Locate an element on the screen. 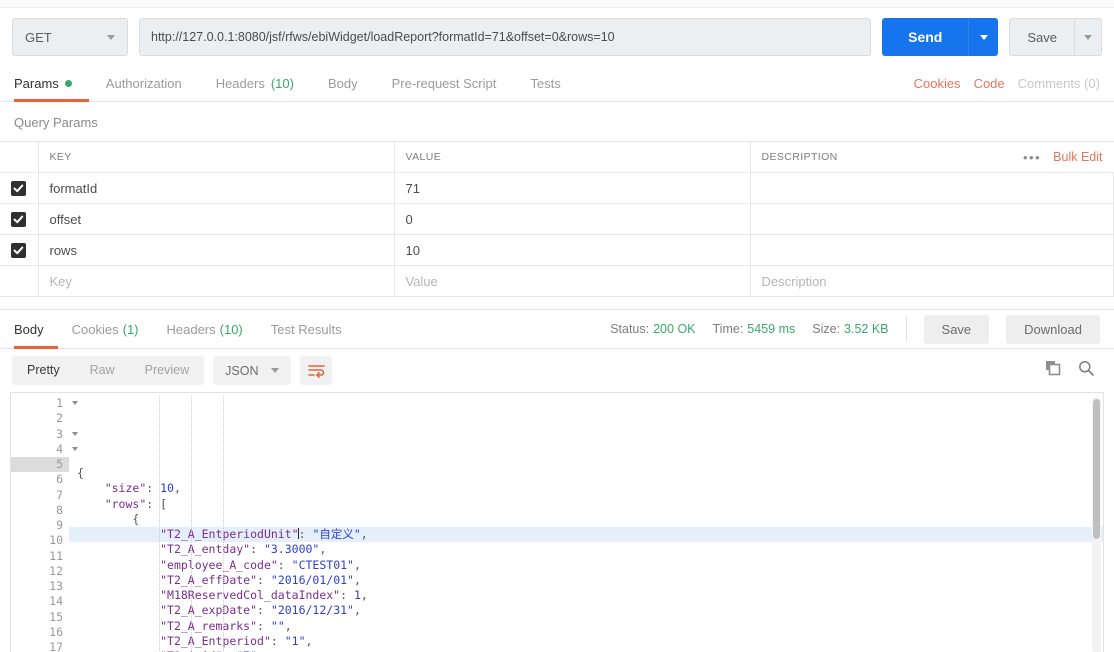 The height and width of the screenshot is (652, 1114). code-gutter: 12345678910111213141516171819 is located at coordinates (44, 522).